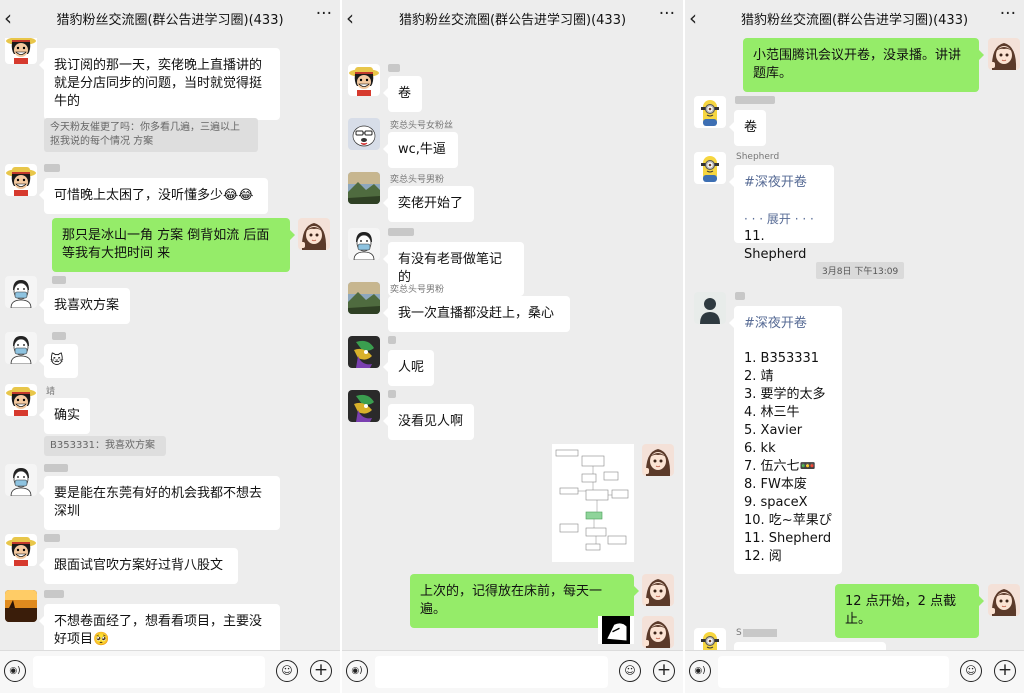 The width and height of the screenshot is (1024, 693). I want to click on message-bubble: 可惜晚上太困了，没听懂多少😂😂, so click(153, 196).